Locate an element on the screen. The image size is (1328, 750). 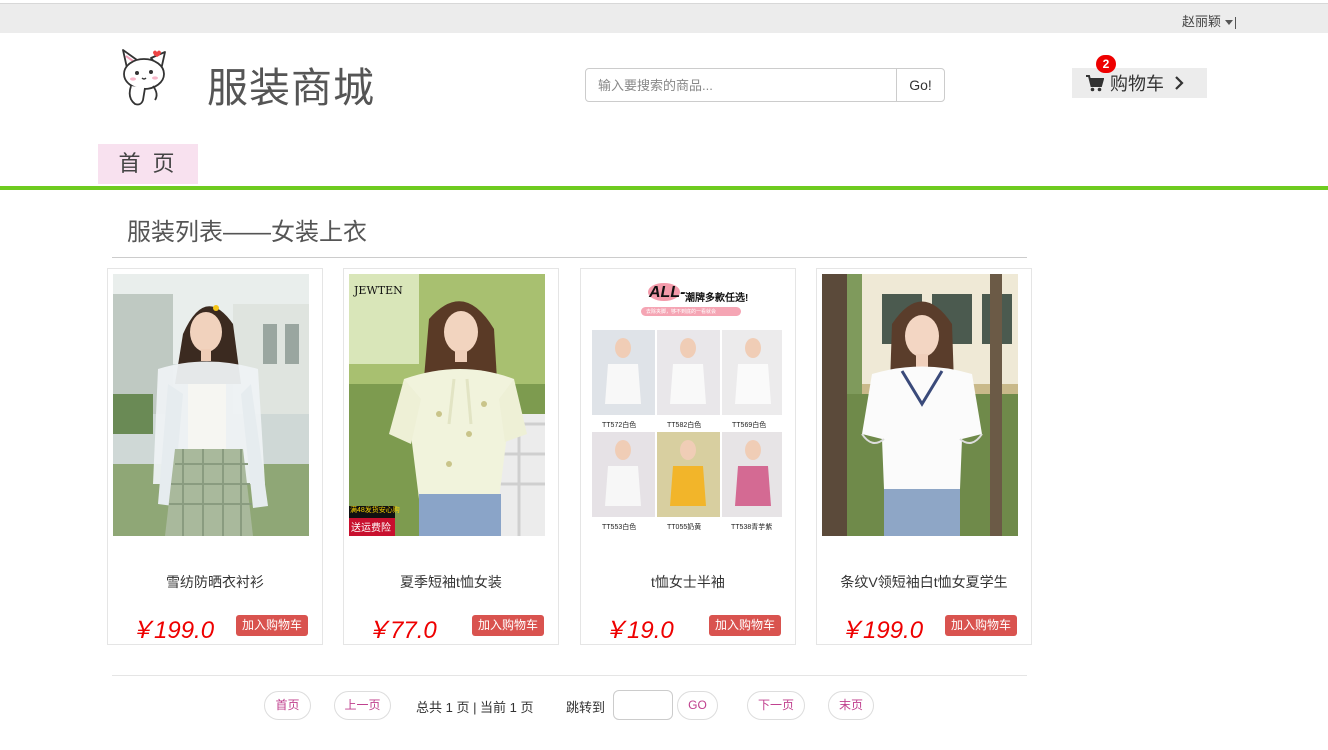
site-title: 服装商城 is located at coordinates (291, 88).